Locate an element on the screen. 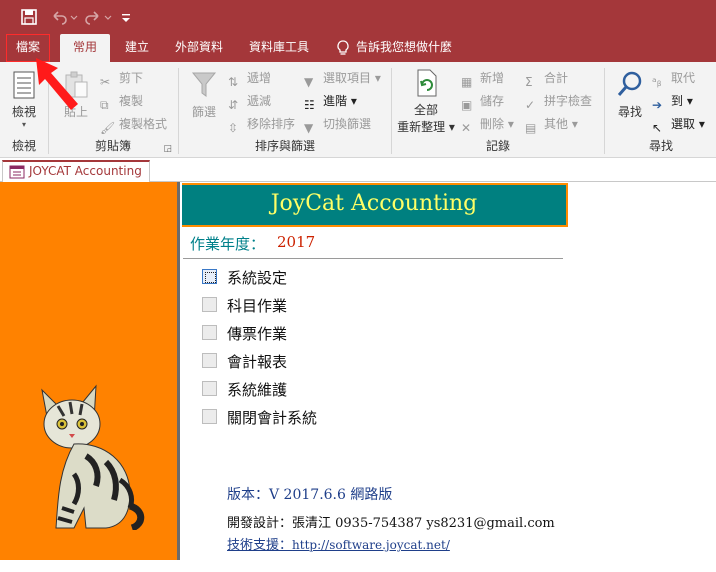 Image resolution: width=716 pixels, height=572 pixels. replace-label: 取代 is located at coordinates (683, 78).